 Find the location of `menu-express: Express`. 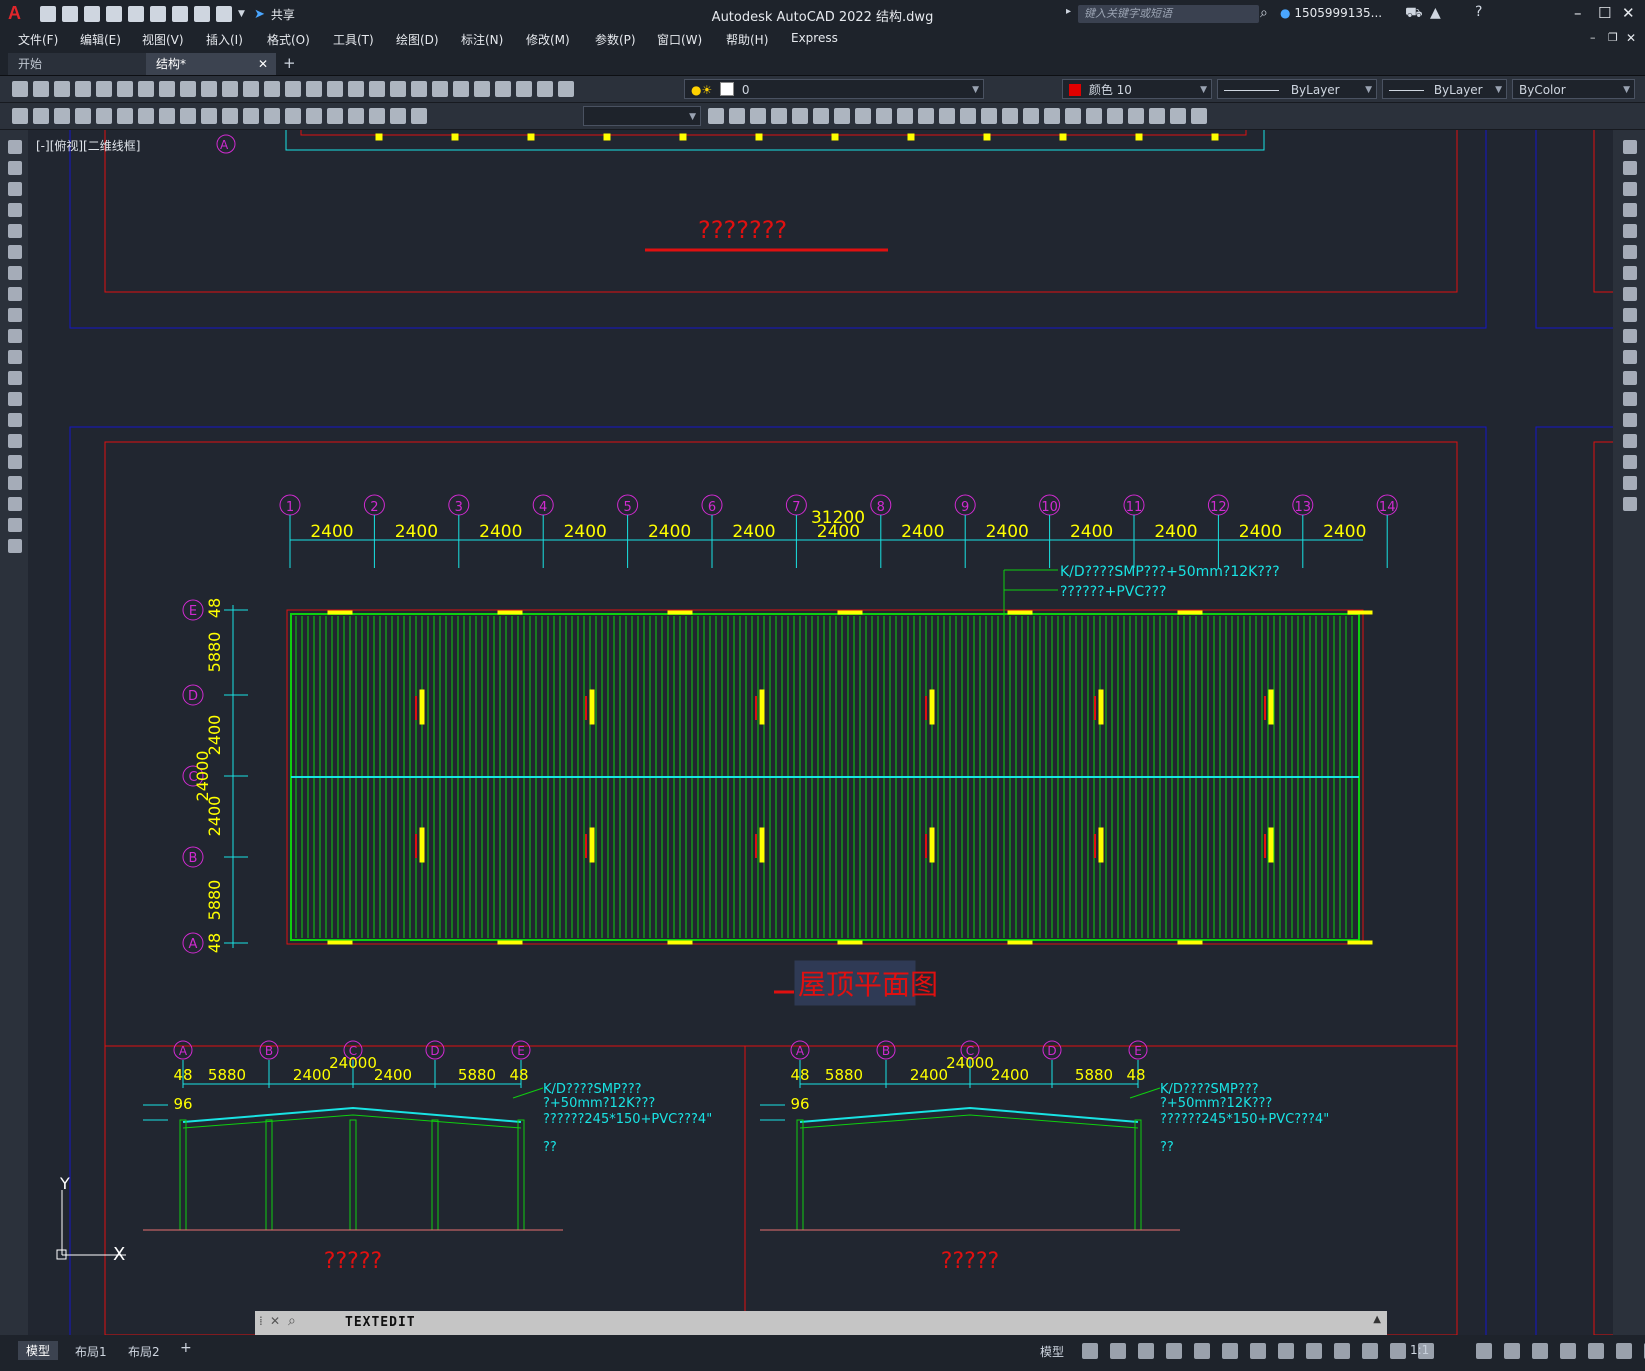

menu-express: Express is located at coordinates (814, 38).